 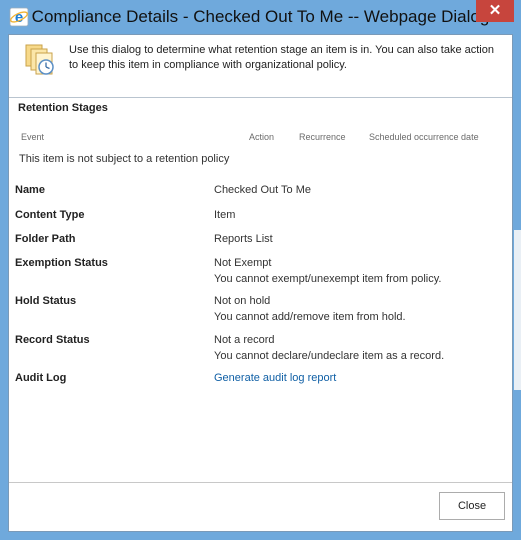 I want to click on content-type-value: Item, so click(x=225, y=215).